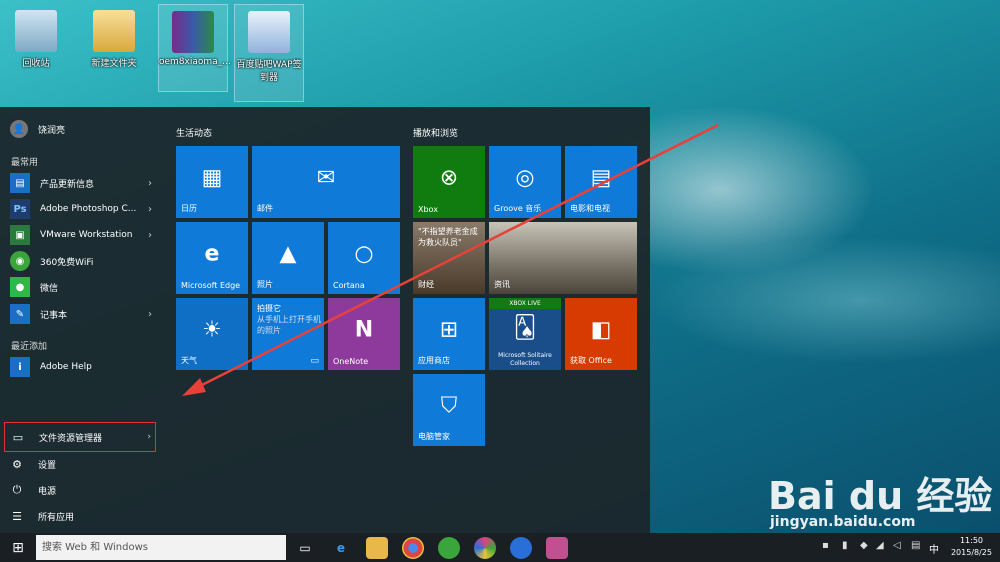  Describe the element at coordinates (114, 36) in the screenshot. I see `desktop-icon-new-folder: 新建文件夹` at that location.